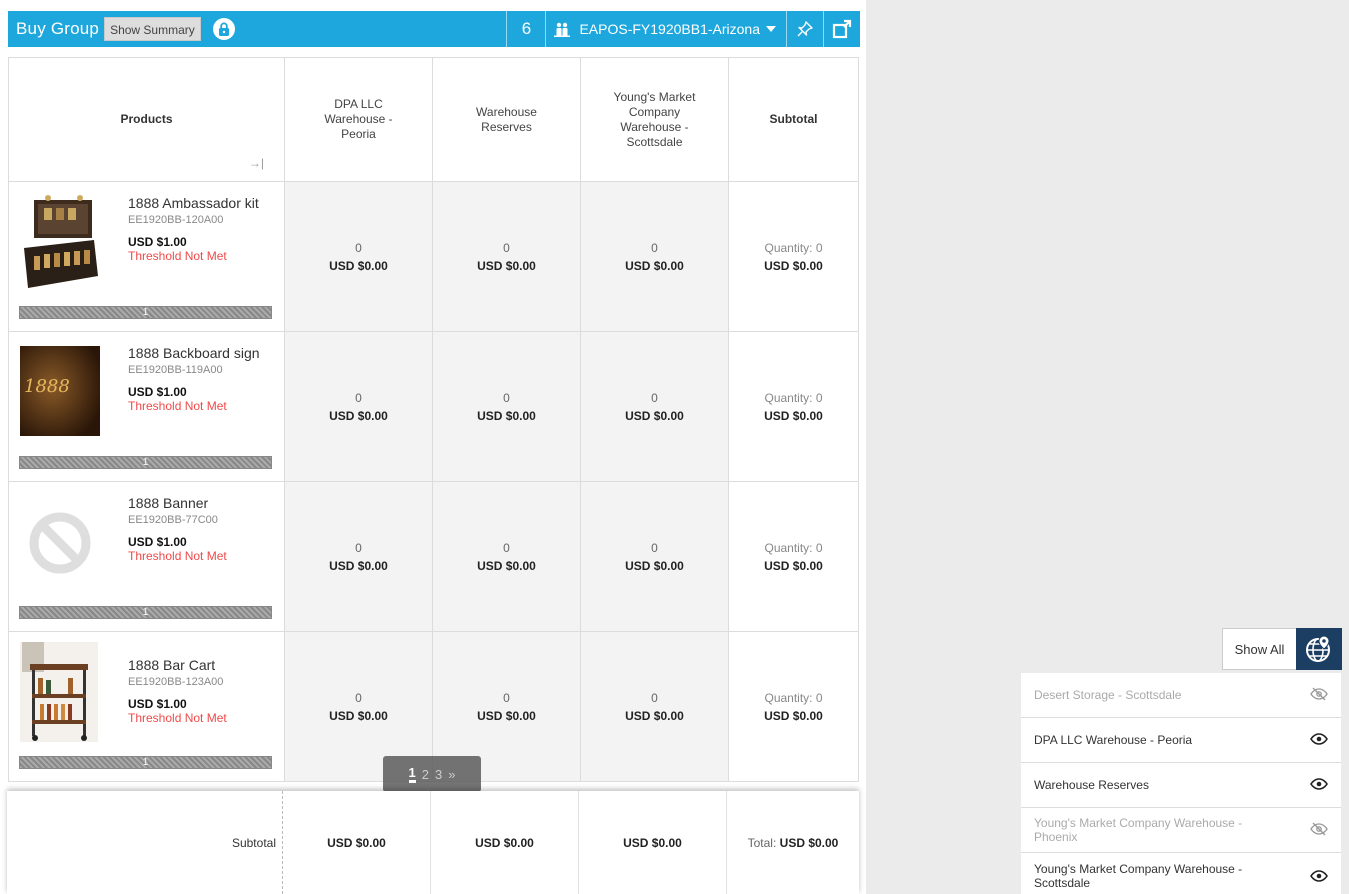 The image size is (1349, 894). I want to click on location-name: Desert Storage - Scottsdale, so click(1108, 695).